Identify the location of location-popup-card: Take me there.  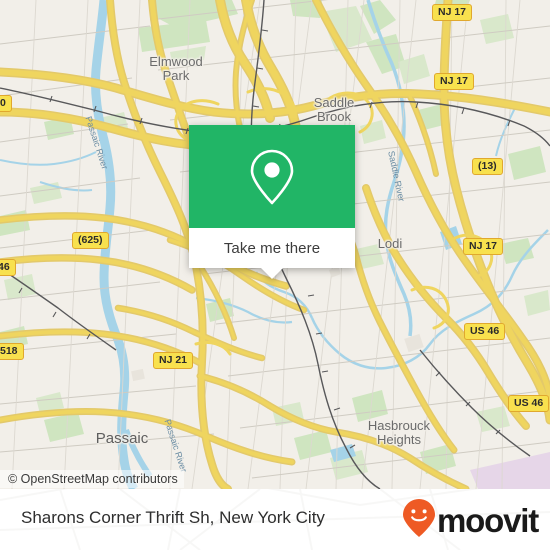
(272, 202).